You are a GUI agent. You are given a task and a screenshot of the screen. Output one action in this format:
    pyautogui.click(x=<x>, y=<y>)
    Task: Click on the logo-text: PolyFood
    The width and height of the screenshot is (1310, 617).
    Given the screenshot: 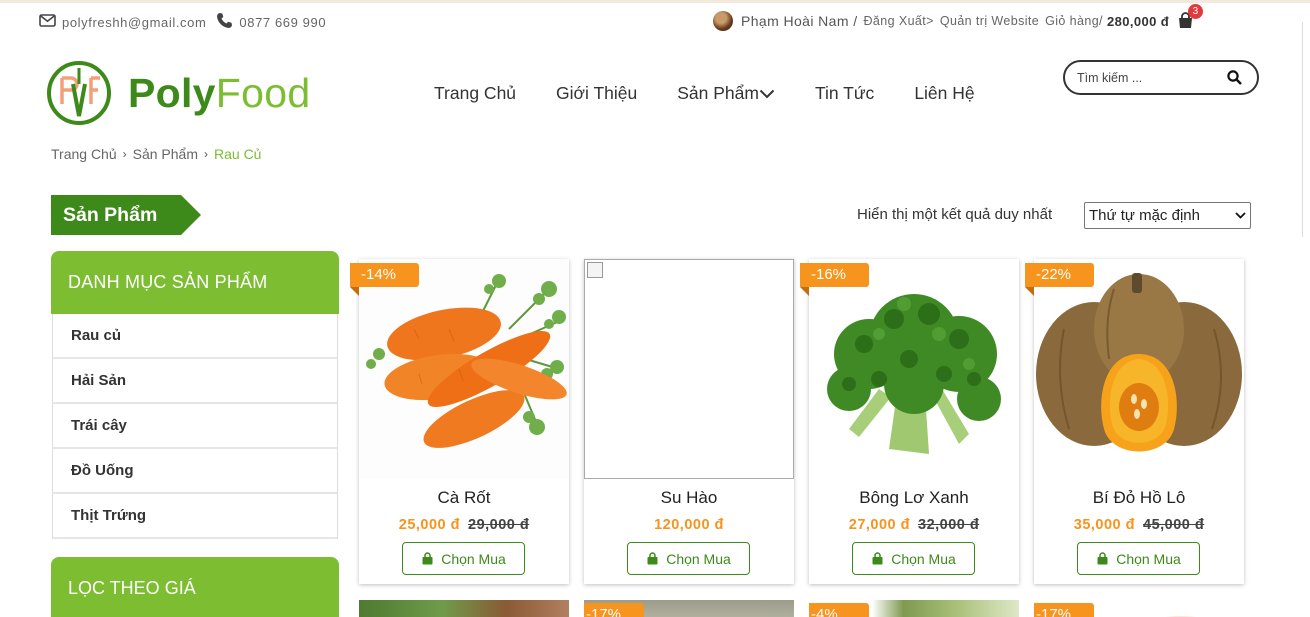 What is the action you would take?
    pyautogui.click(x=219, y=93)
    